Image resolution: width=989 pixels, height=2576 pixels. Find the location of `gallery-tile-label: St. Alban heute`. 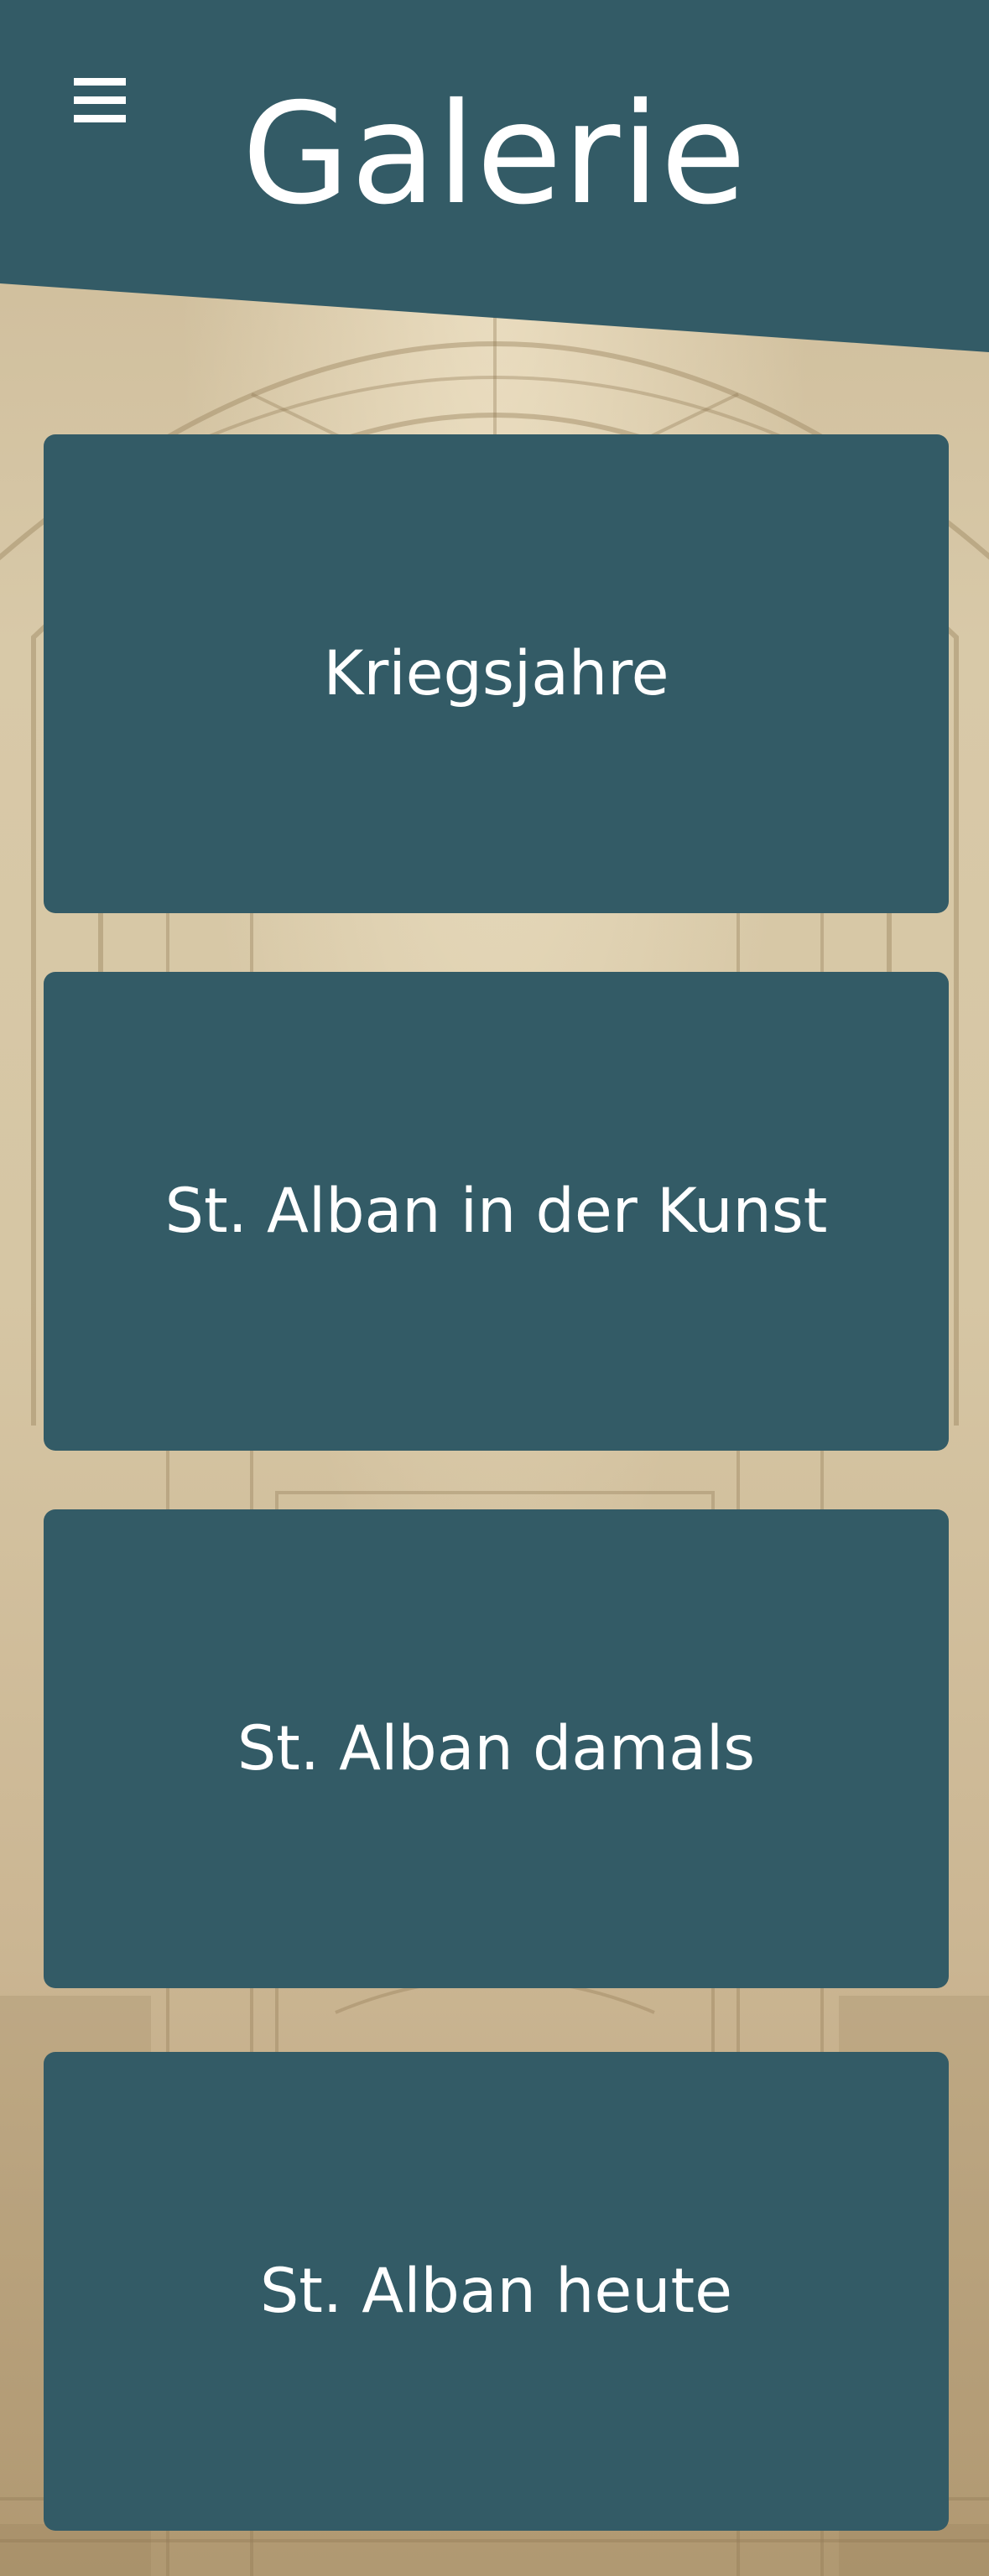

gallery-tile-label: St. Alban heute is located at coordinates (496, 2291).